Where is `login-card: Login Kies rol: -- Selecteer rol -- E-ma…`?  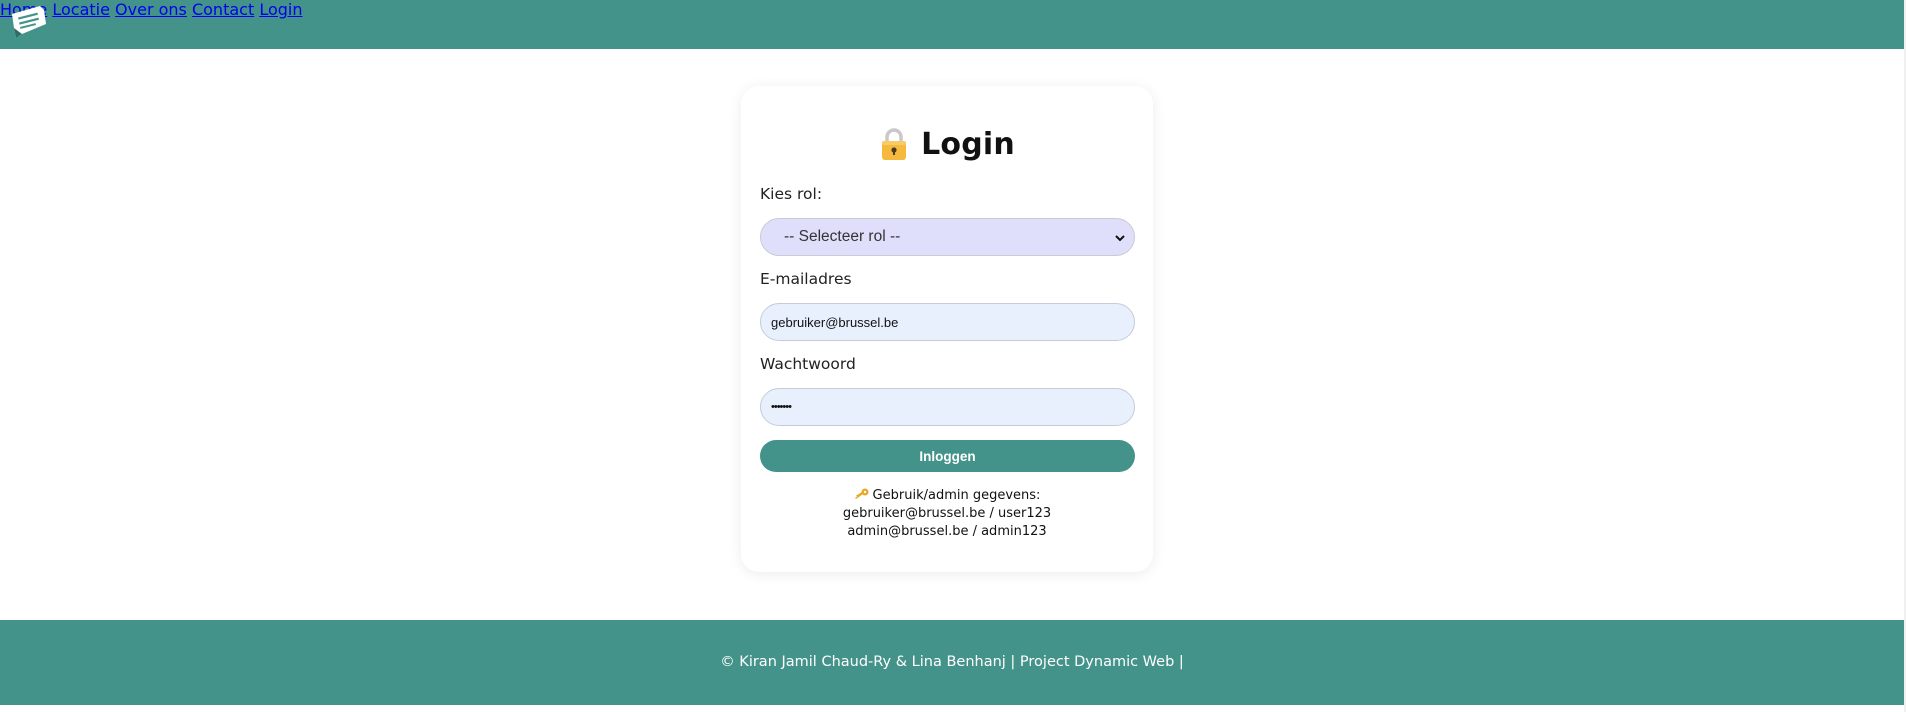 login-card: Login Kies rol: -- Selecteer rol -- E-ma… is located at coordinates (947, 329).